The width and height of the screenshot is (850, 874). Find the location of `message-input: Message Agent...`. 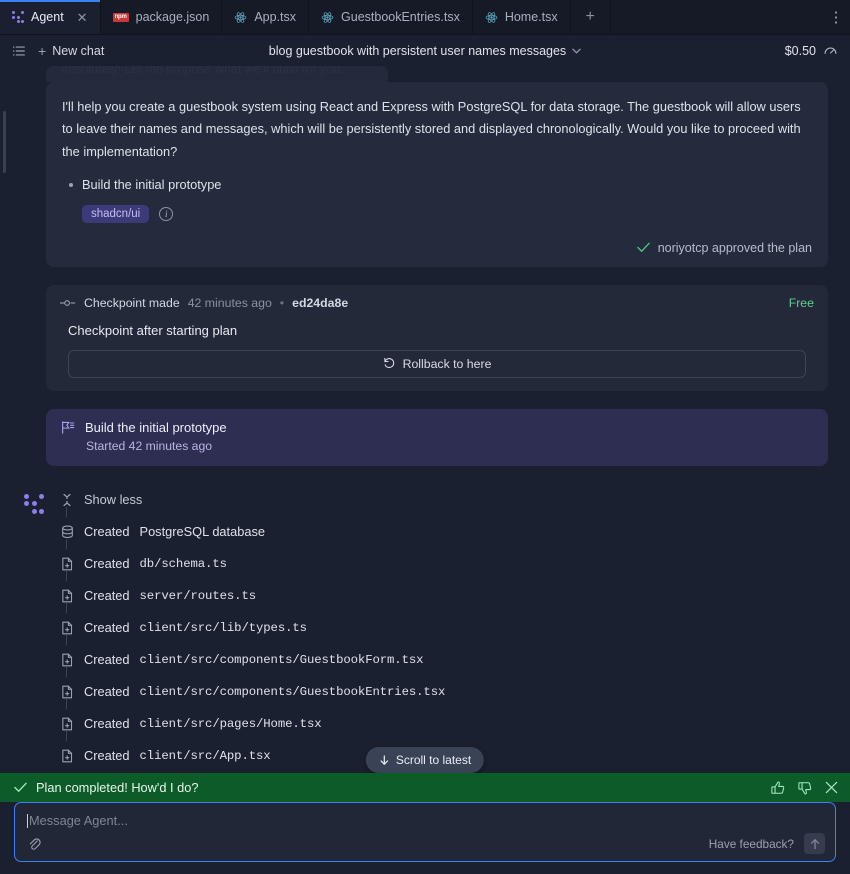

message-input: Message Agent... is located at coordinates (426, 820).